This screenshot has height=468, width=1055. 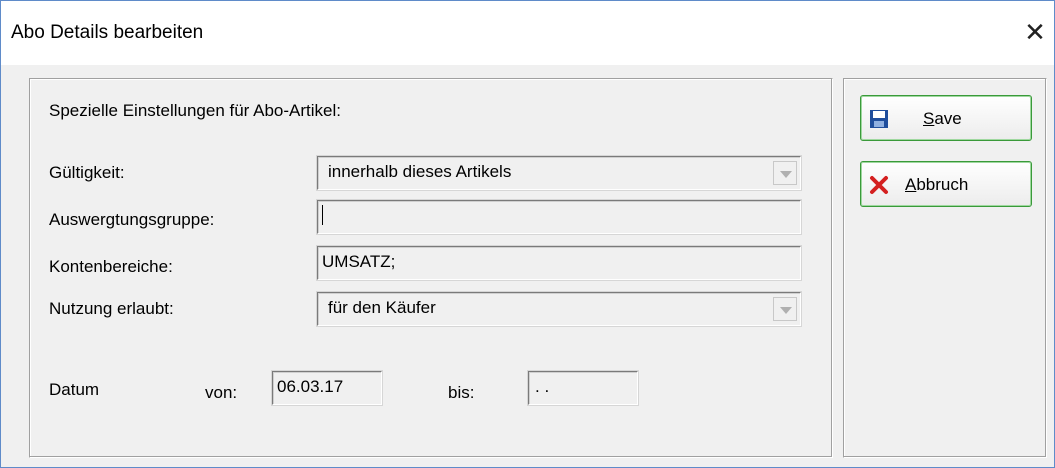 I want to click on nutzung-label: Nutzung erlaubt:, so click(x=111, y=308).